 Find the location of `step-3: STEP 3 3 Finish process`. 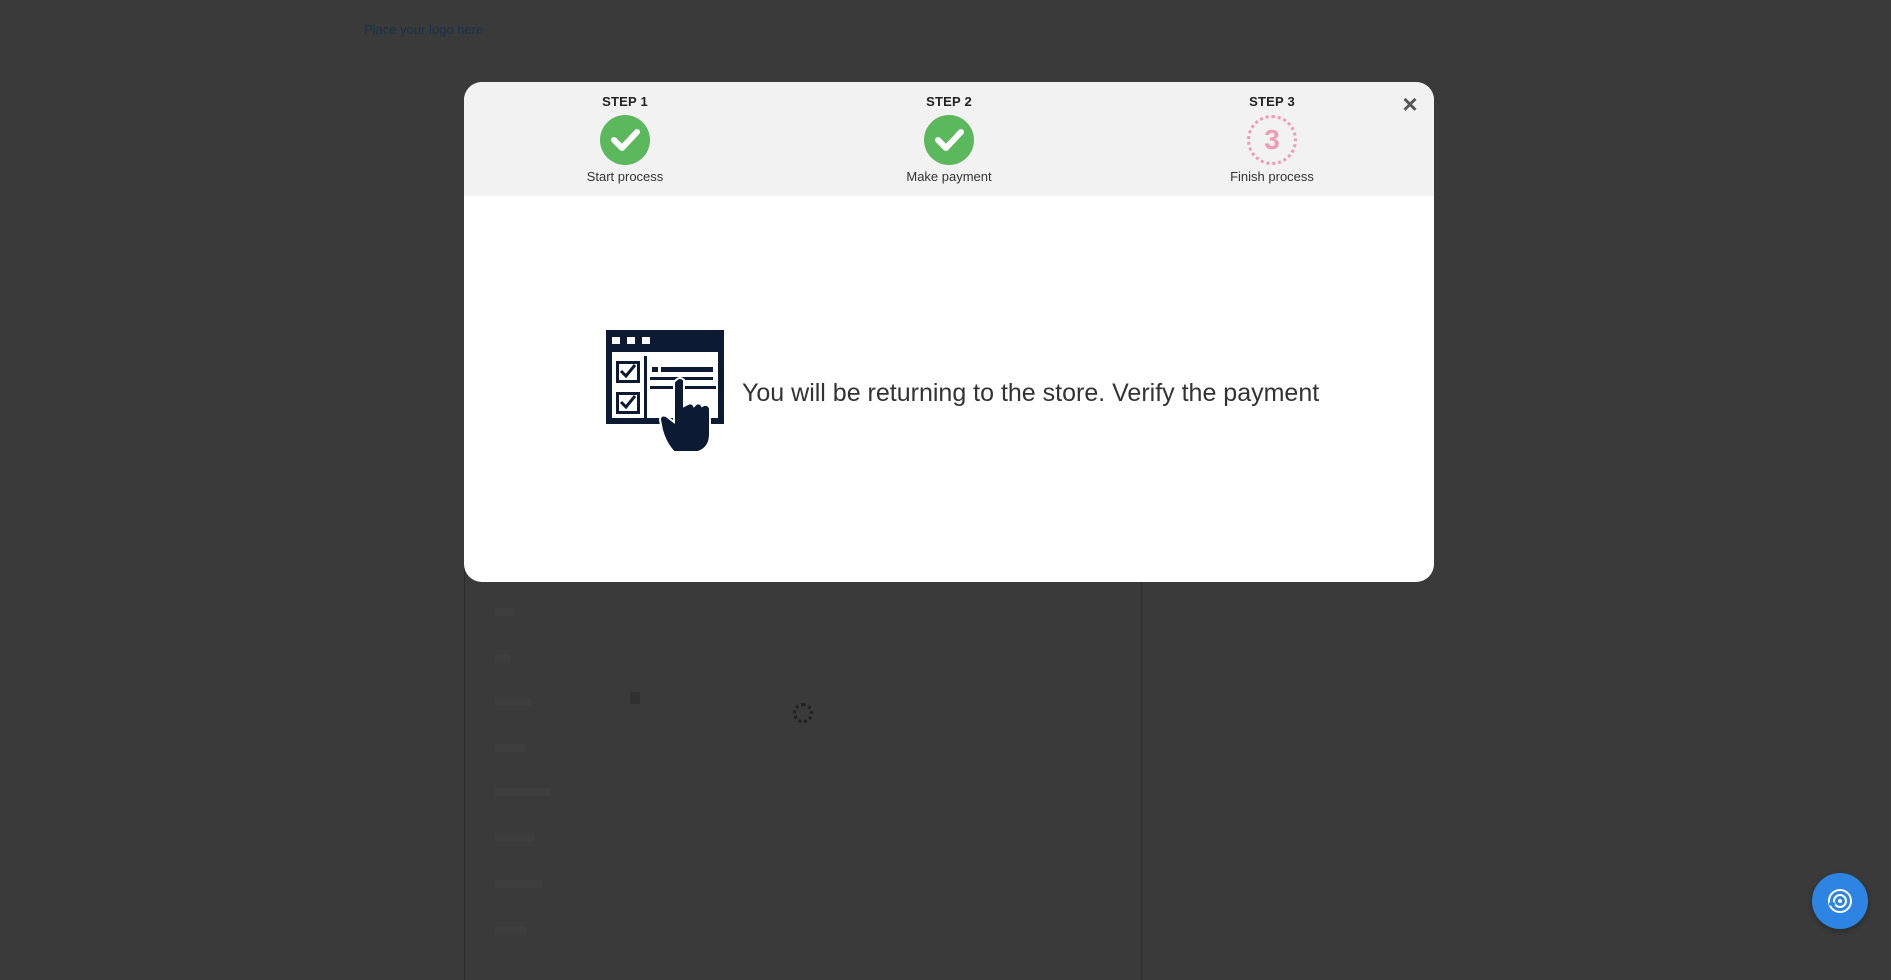

step-3: STEP 3 3 Finish process is located at coordinates (1272, 133).